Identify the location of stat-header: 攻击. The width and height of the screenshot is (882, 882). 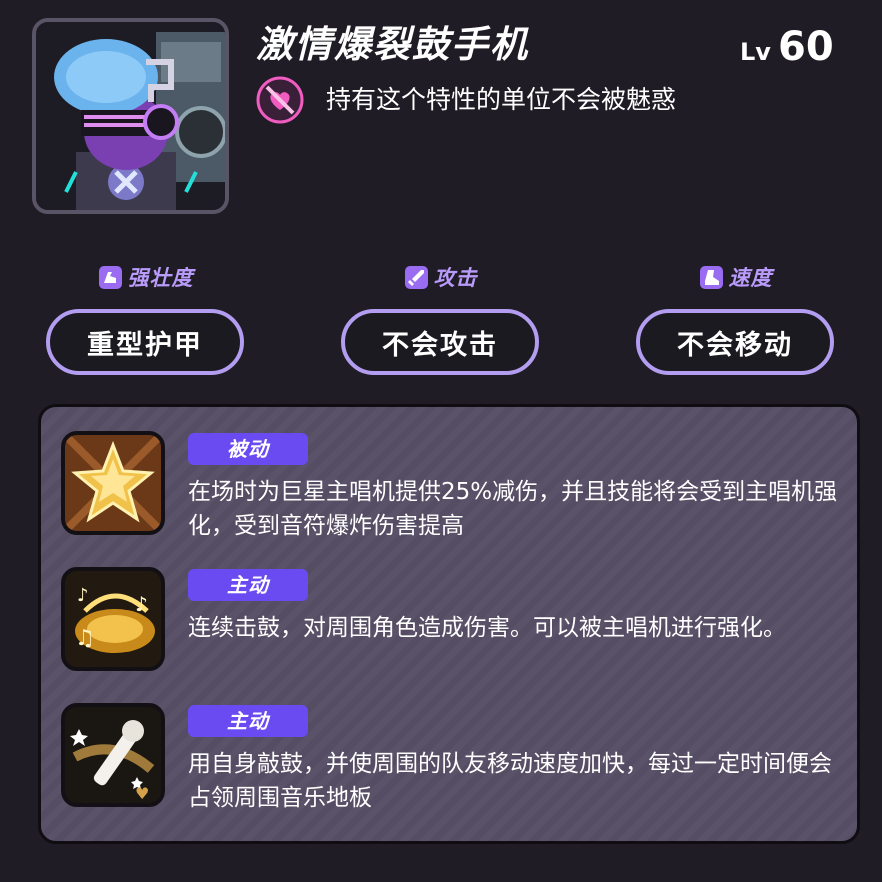
(441, 277).